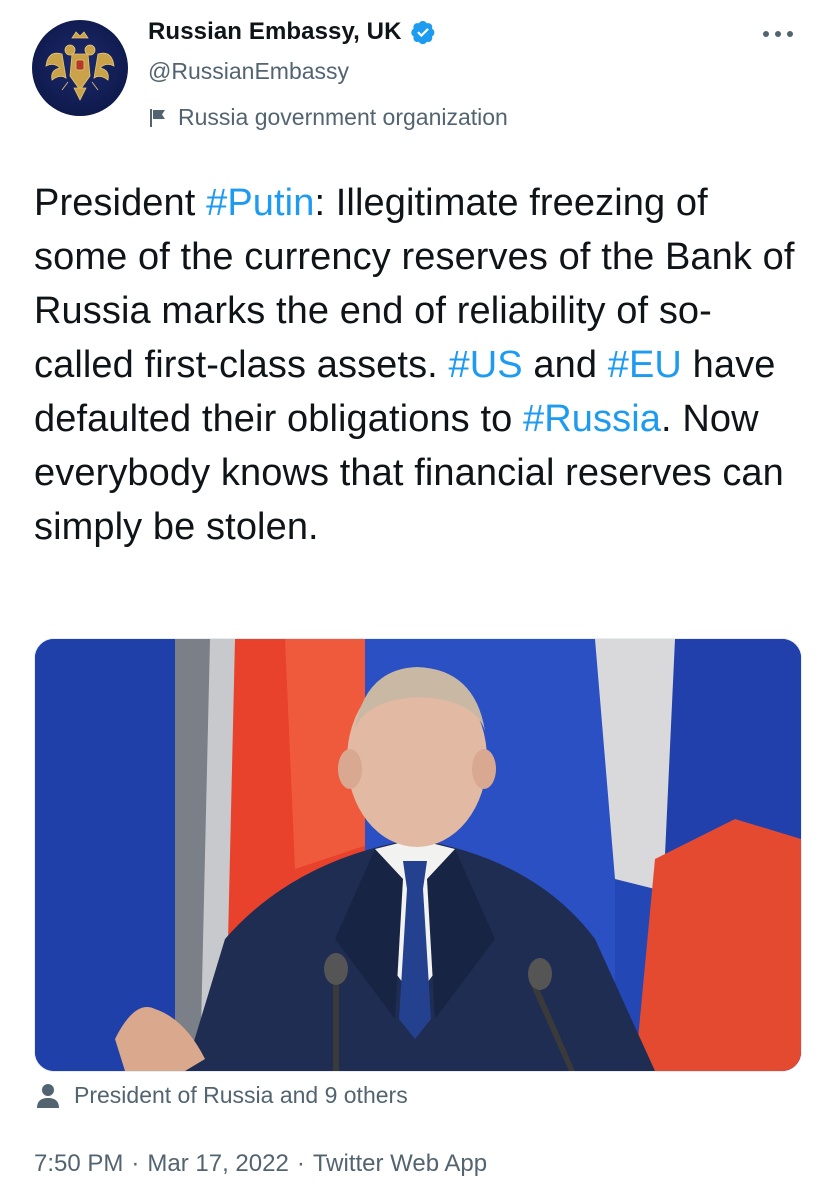 This screenshot has height=1200, width=832. I want to click on tweet-metadata: 7:50 PM · Mar 17, 2022 · Twitter Web App, so click(260, 1164).